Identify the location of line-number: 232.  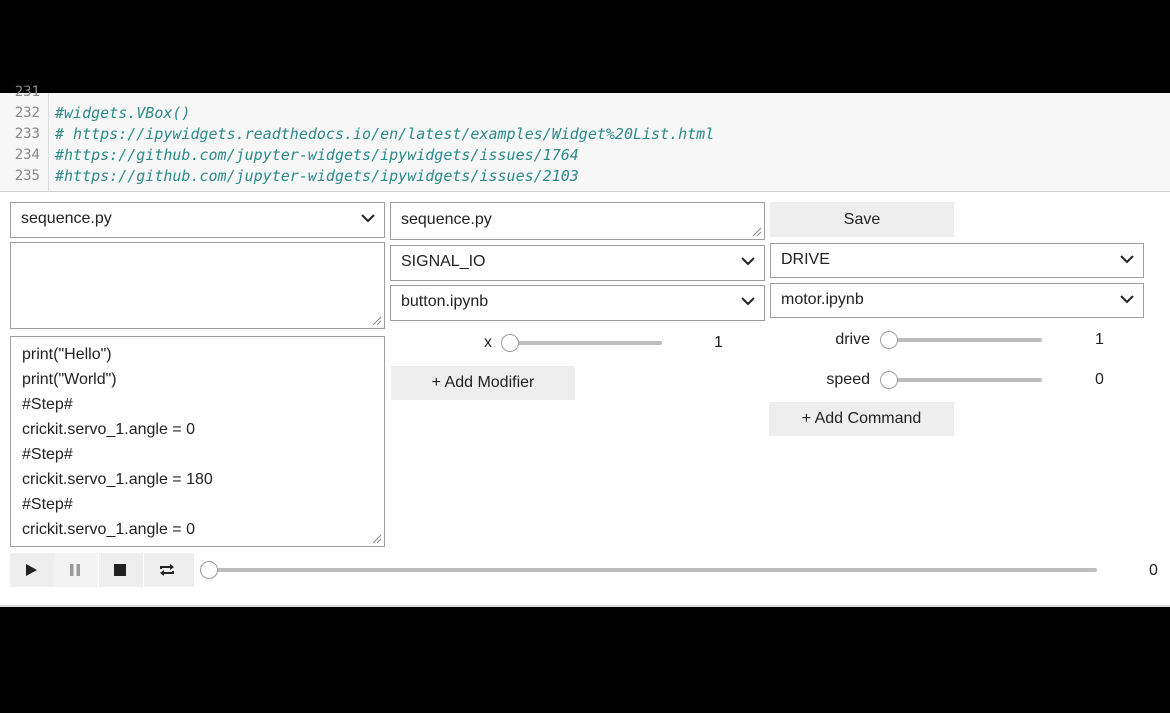
(27, 113).